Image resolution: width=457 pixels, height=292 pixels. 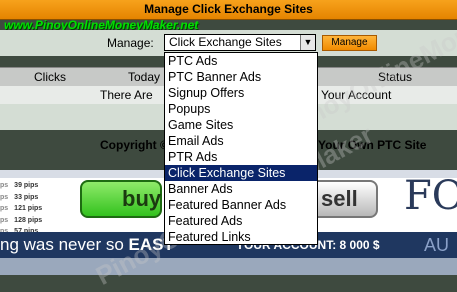 What do you see at coordinates (126, 95) in the screenshot?
I see `row-text-left: There Are` at bounding box center [126, 95].